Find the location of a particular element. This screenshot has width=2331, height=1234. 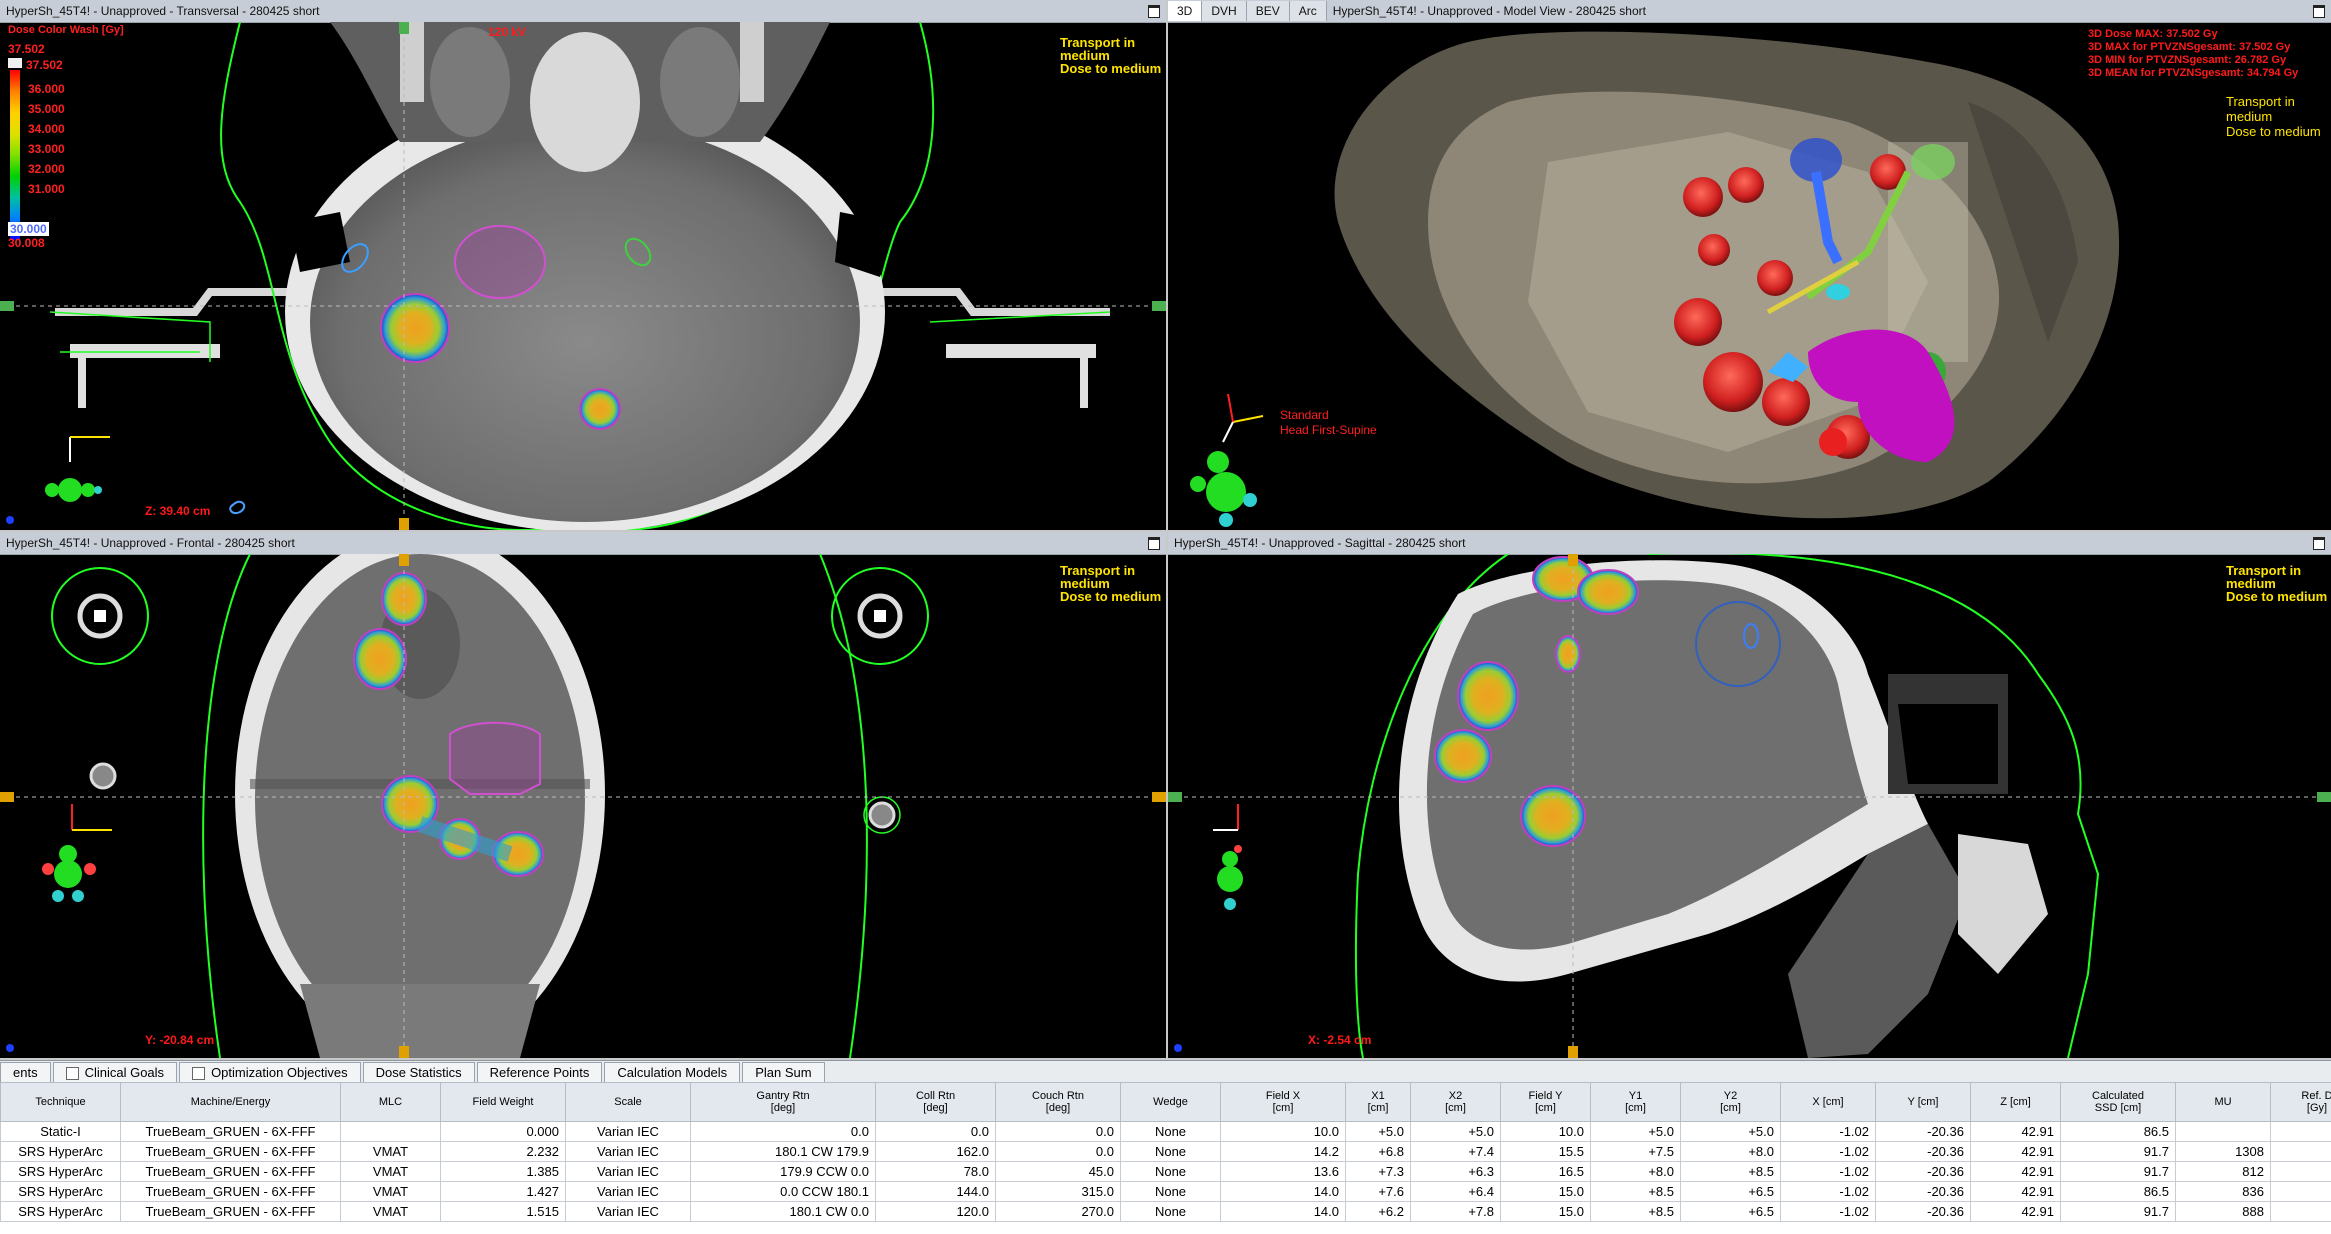

tab-3d: 3D is located at coordinates (1185, 11).